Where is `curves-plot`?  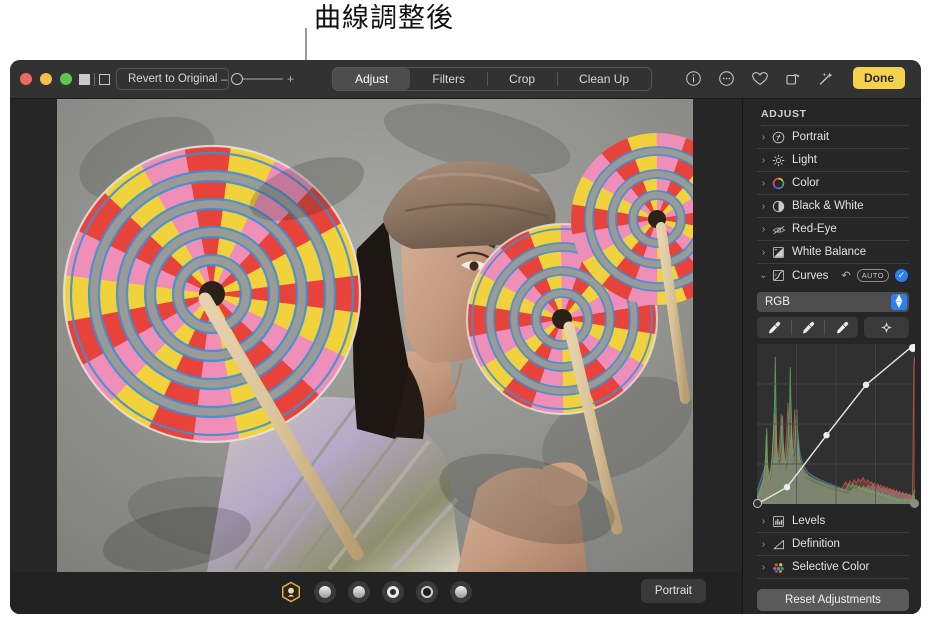 curves-plot is located at coordinates (836, 424).